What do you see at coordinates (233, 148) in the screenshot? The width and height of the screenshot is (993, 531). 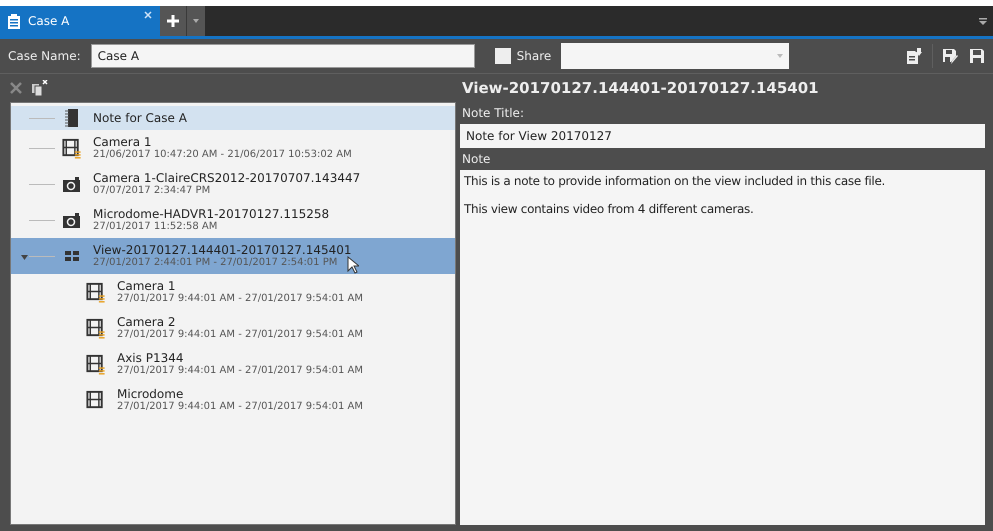 I see `tree-item: Camera 1 21/06/2017 10:47:20 AM - 21/06/2017 10:53:02 AM` at bounding box center [233, 148].